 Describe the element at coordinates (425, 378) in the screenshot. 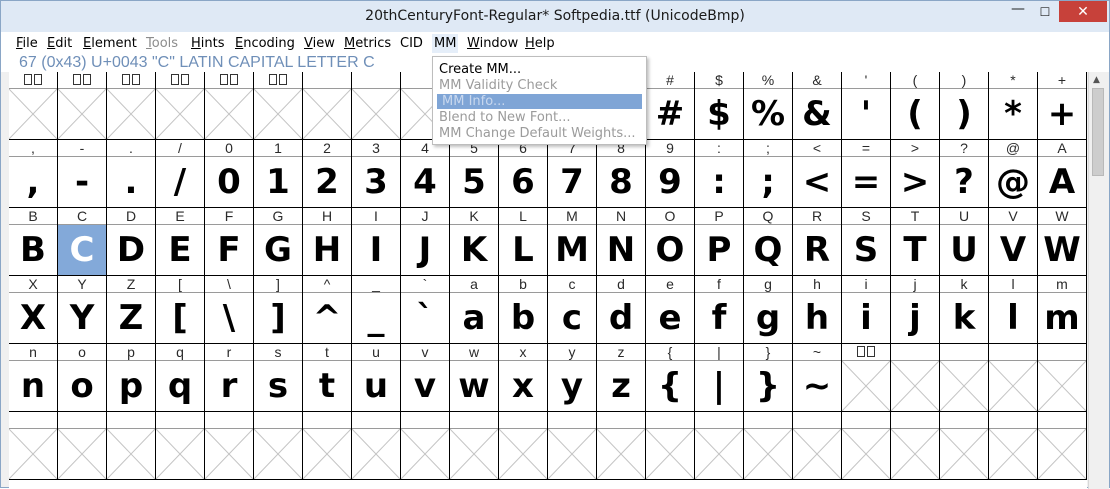

I see `glyph-cell: vv` at that location.